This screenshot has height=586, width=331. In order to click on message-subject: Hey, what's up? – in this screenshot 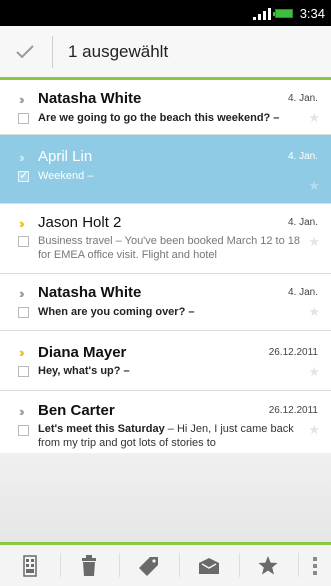, I will do `click(84, 371)`.